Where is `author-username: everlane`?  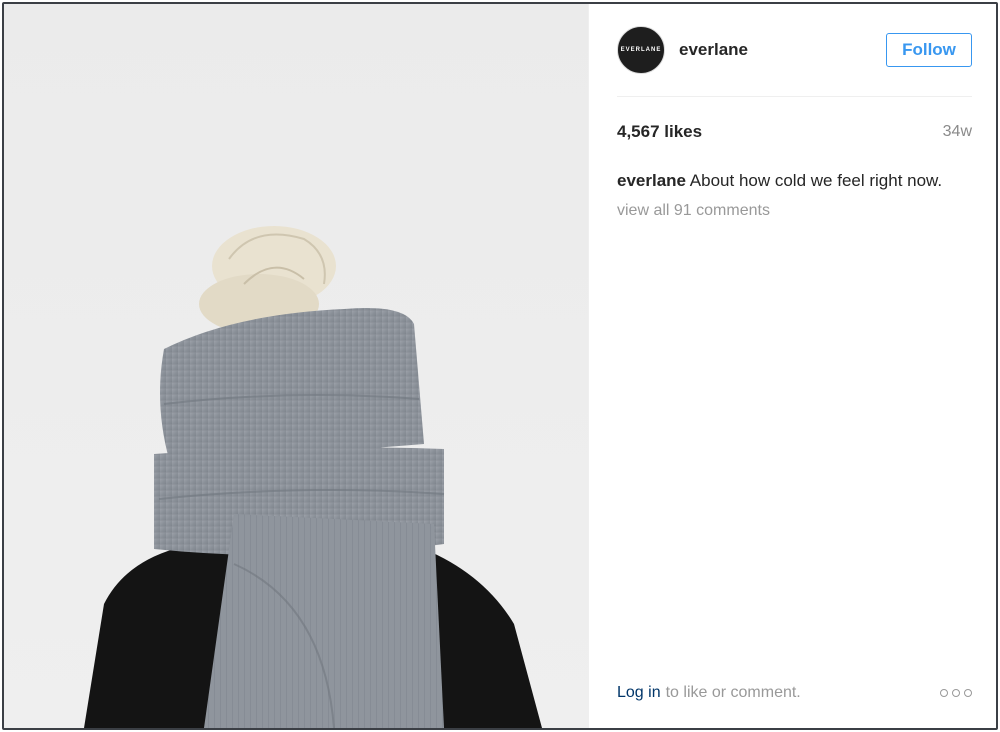
author-username: everlane is located at coordinates (713, 50).